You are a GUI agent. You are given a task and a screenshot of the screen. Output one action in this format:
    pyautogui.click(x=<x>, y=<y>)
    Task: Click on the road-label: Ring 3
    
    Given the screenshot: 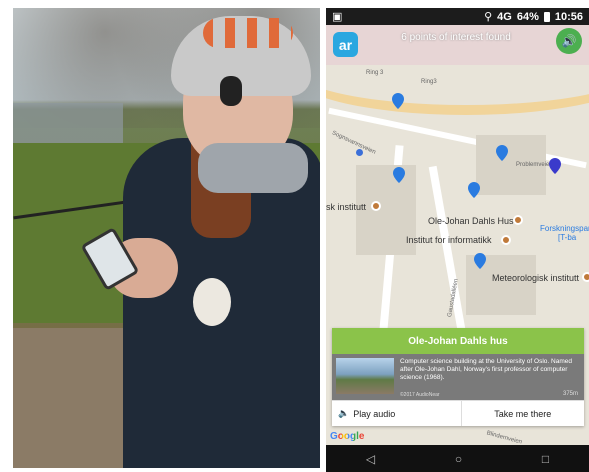 What is the action you would take?
    pyautogui.click(x=375, y=73)
    